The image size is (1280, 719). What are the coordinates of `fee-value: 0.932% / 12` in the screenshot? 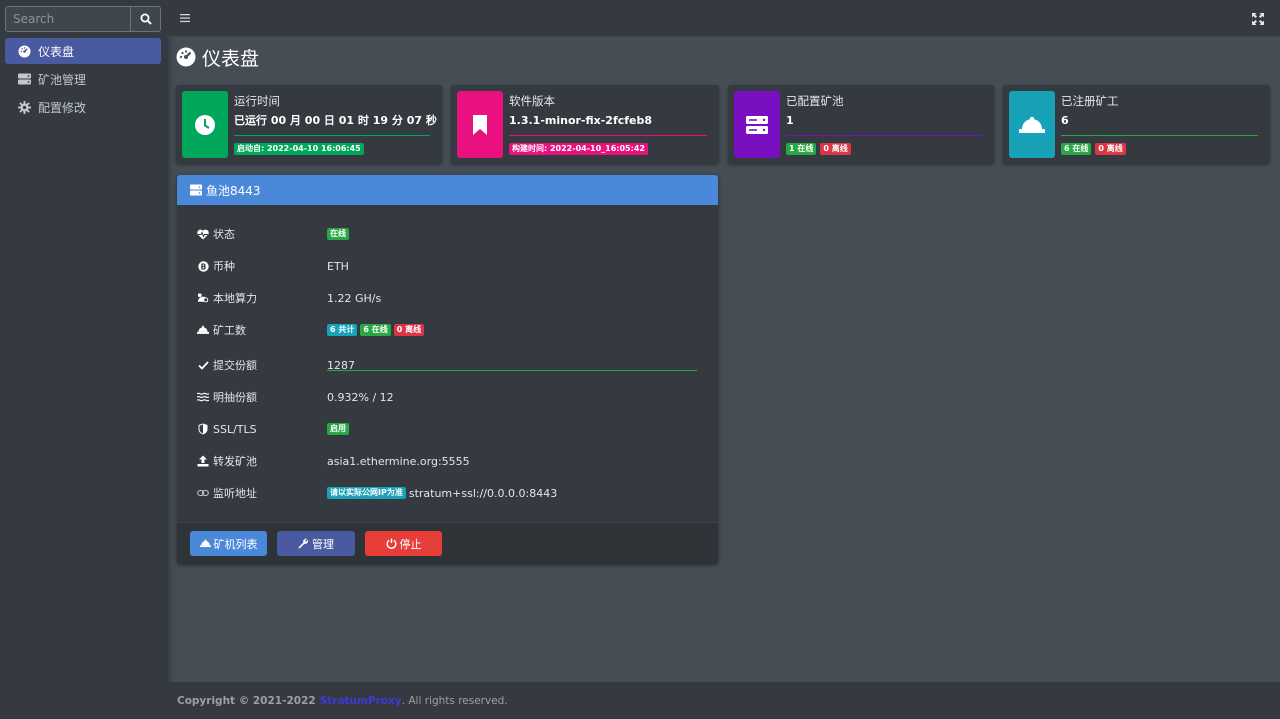 It's located at (360, 397).